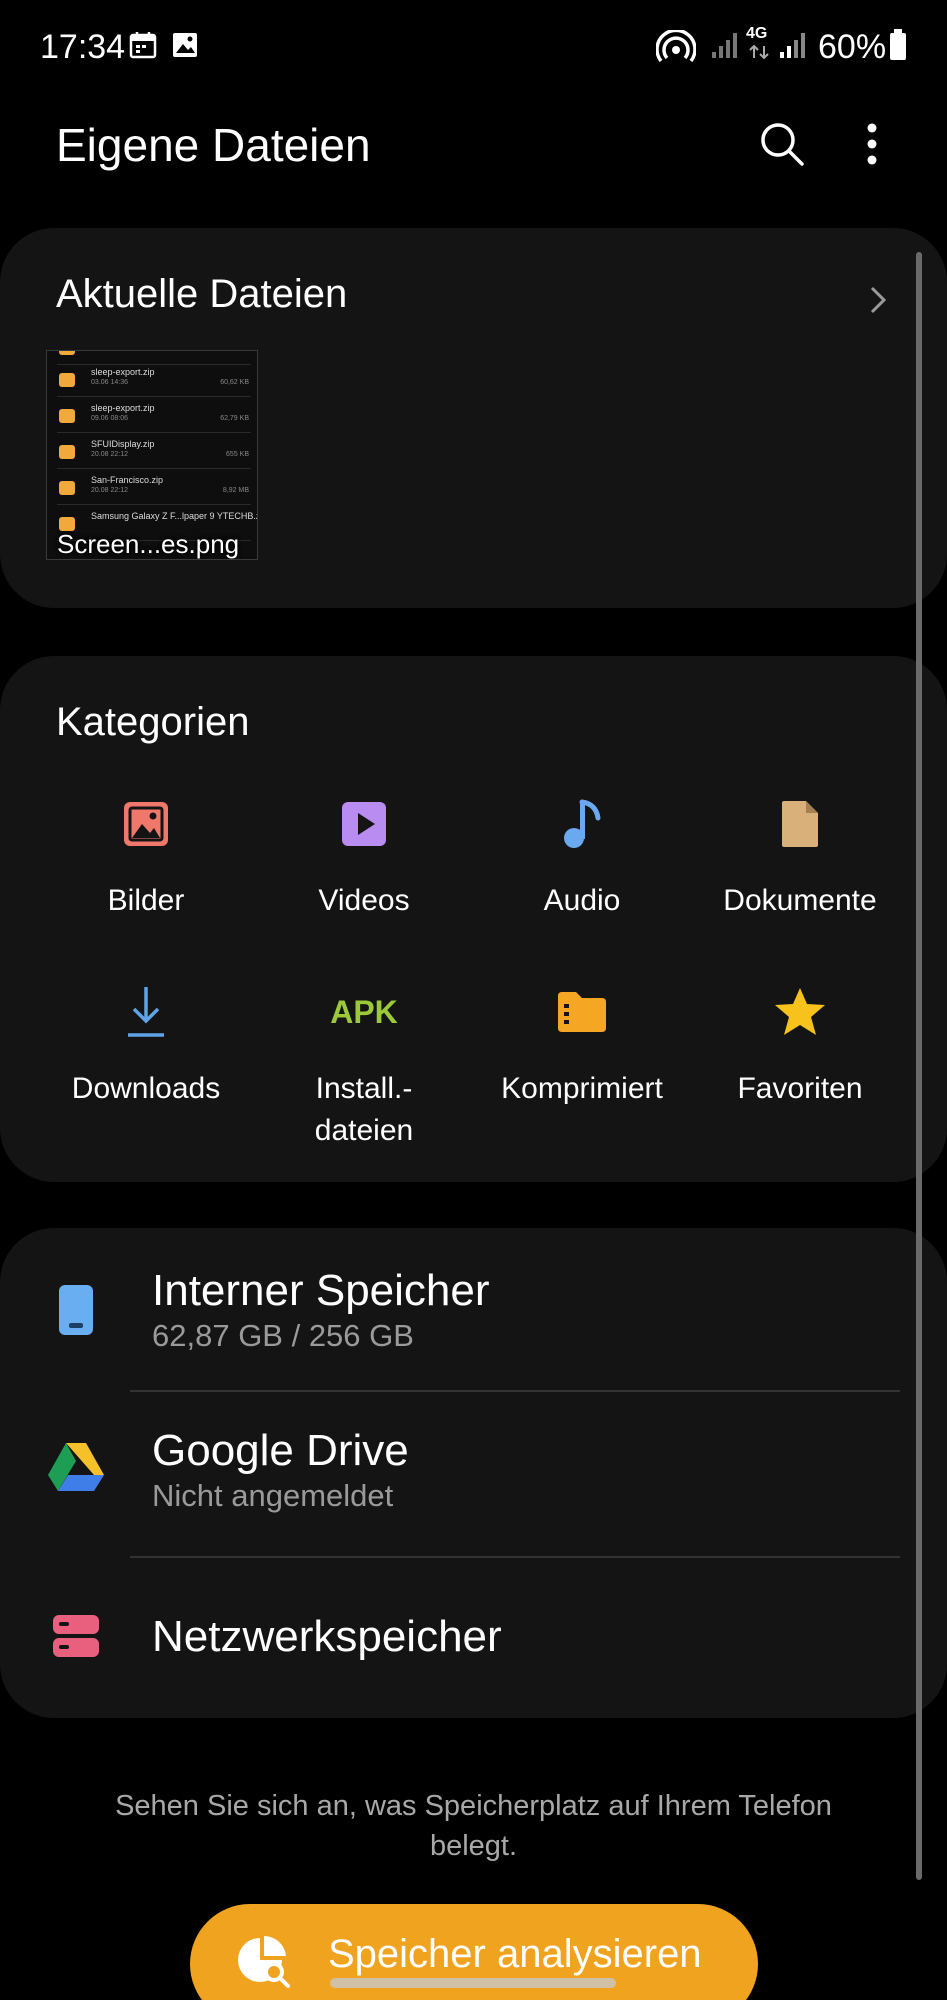  What do you see at coordinates (582, 1088) in the screenshot?
I see `category-label: Komprimiert` at bounding box center [582, 1088].